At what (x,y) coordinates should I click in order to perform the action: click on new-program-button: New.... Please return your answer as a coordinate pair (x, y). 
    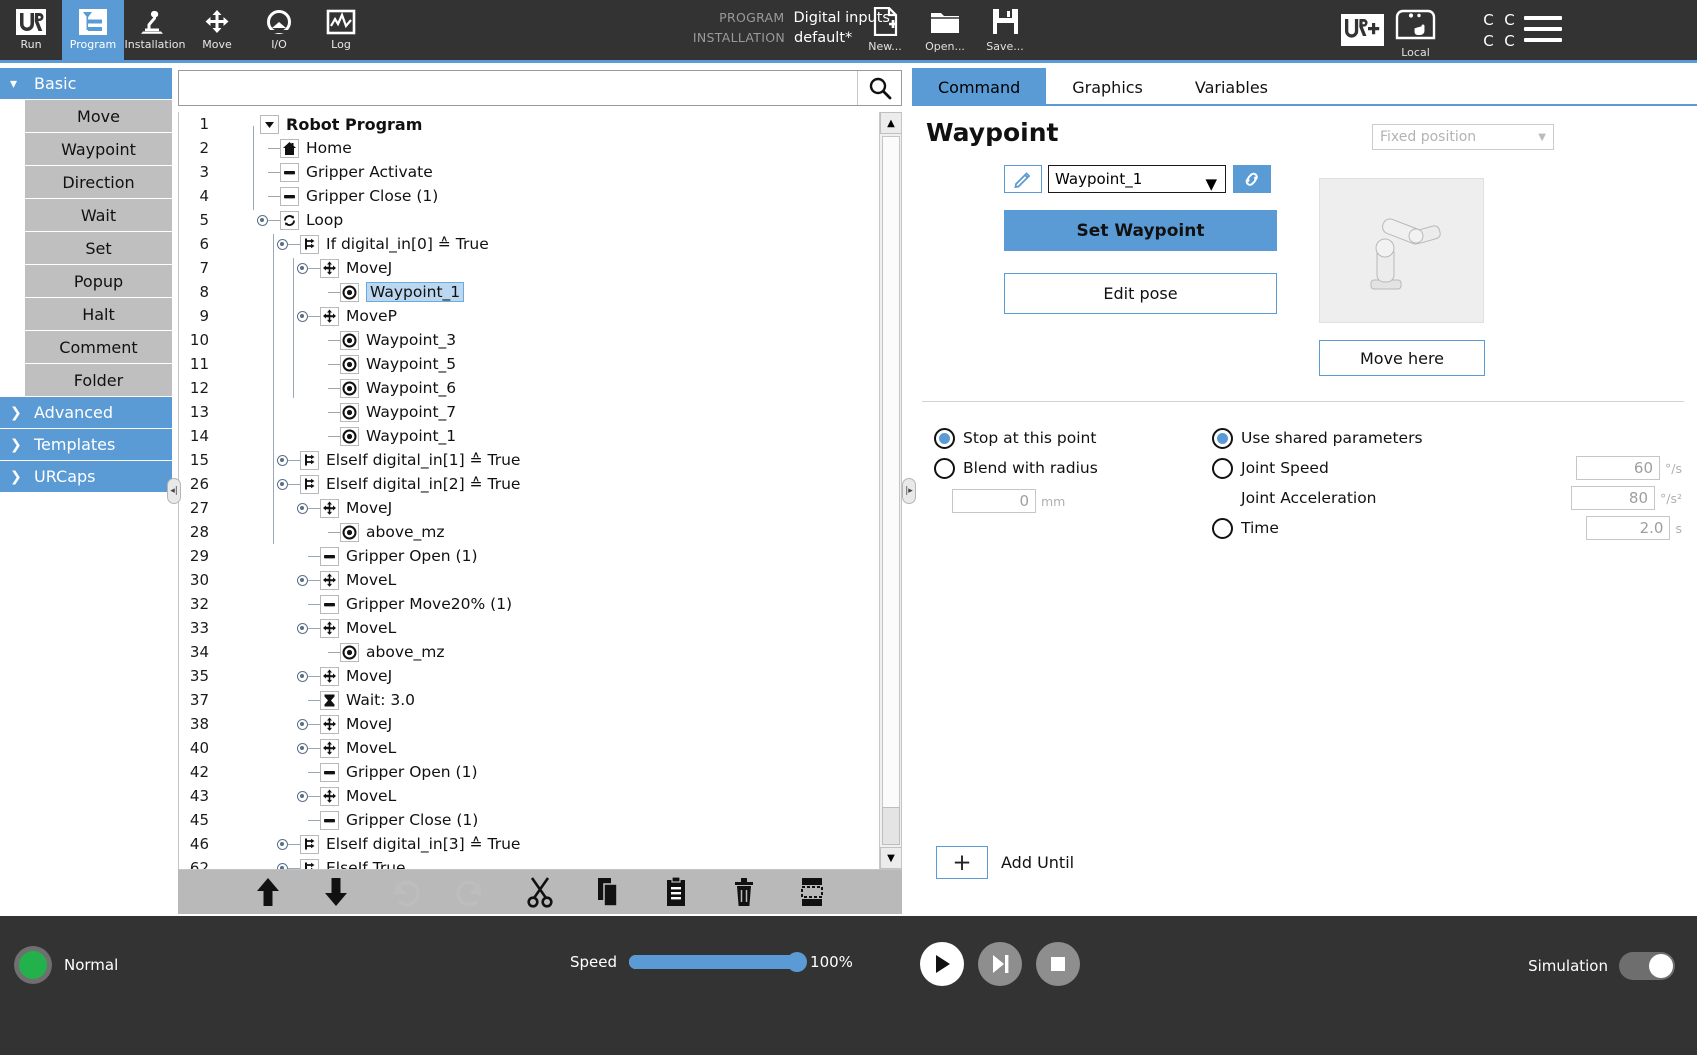
    Looking at the image, I should click on (885, 28).